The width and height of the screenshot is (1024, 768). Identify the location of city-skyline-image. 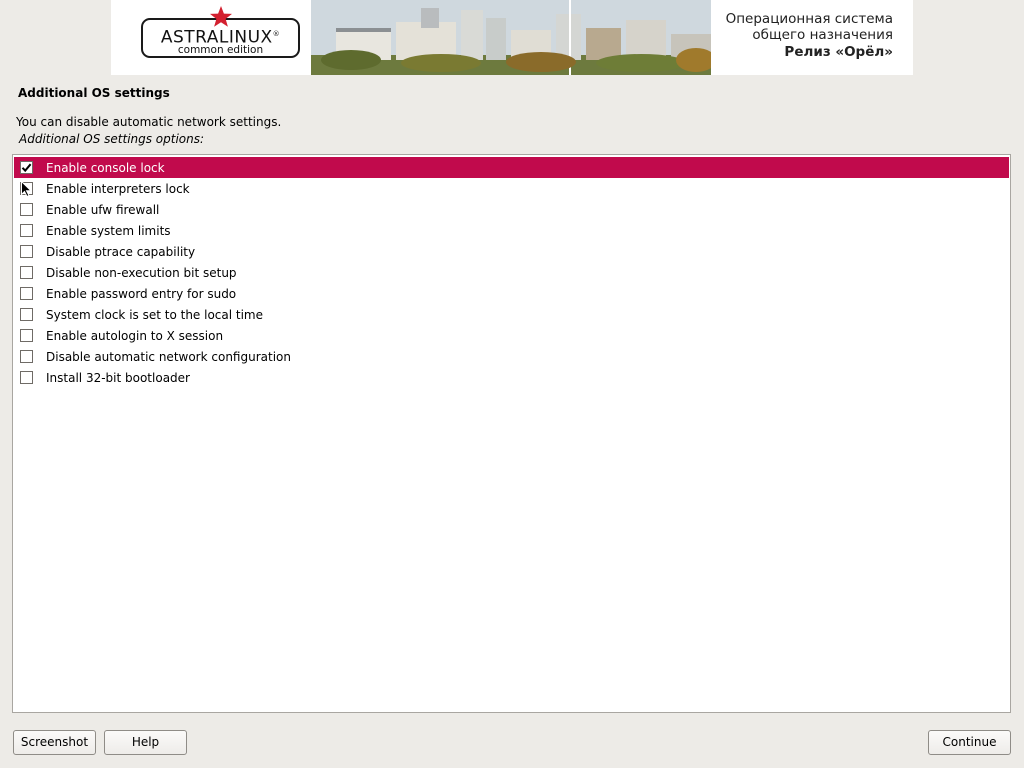
(511, 37).